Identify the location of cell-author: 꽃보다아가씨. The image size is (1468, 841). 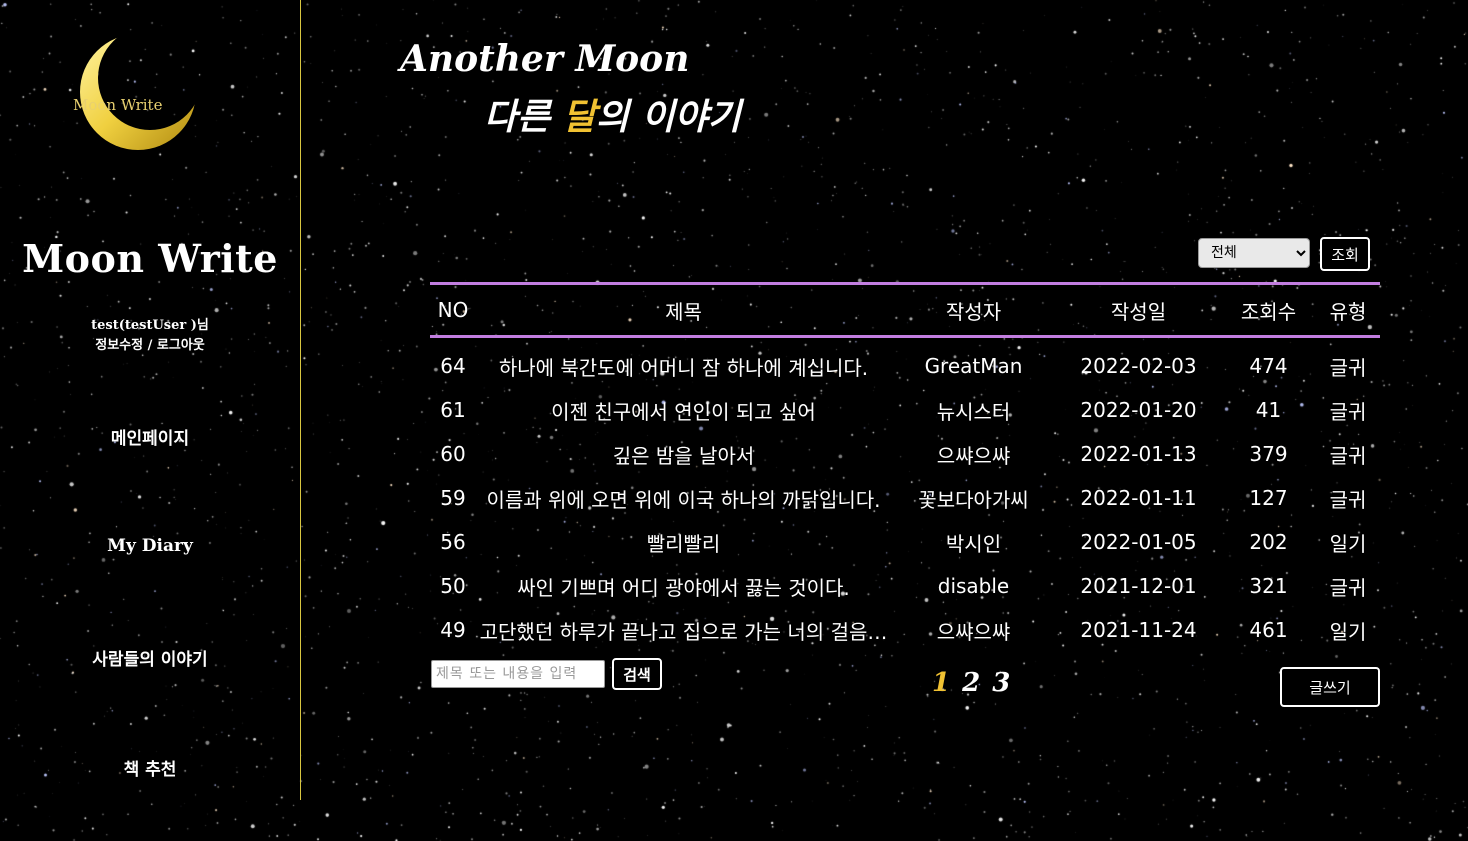
(973, 499).